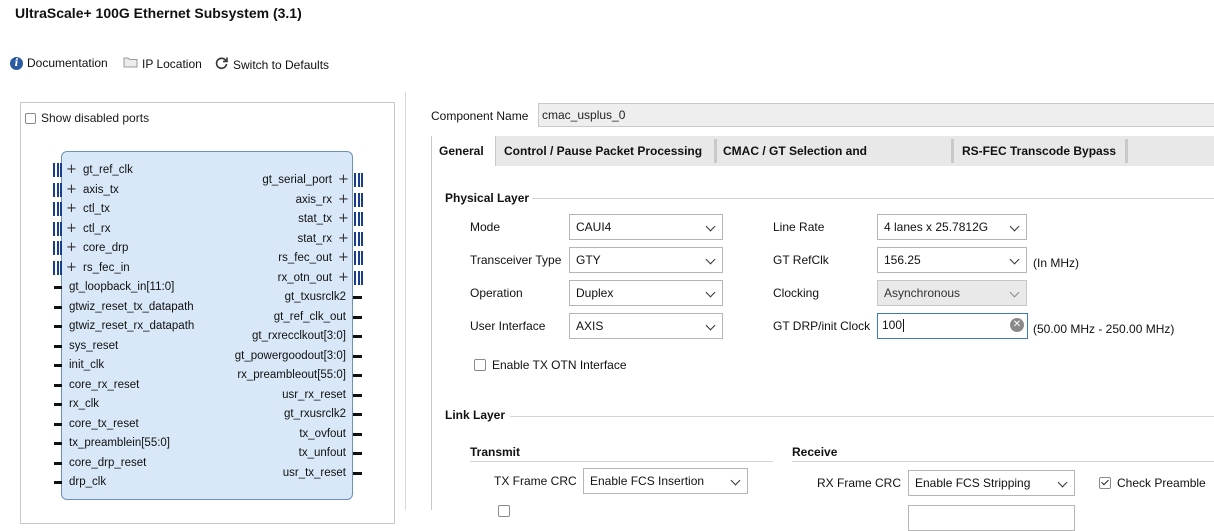 The height and width of the screenshot is (531, 1214). What do you see at coordinates (314, 394) in the screenshot?
I see `port-label: usr_rx_reset` at bounding box center [314, 394].